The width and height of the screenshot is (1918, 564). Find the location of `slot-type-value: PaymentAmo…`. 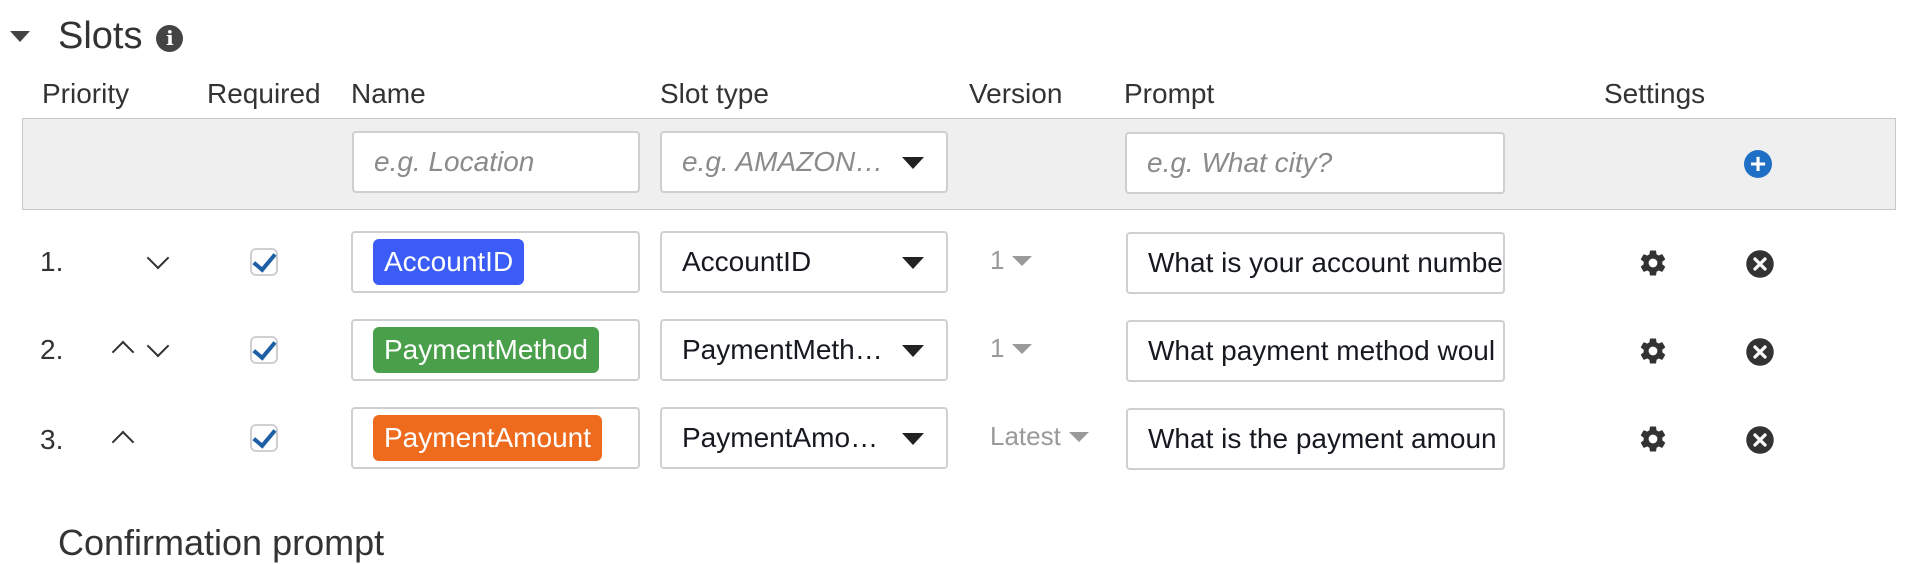

slot-type-value: PaymentAmo… is located at coordinates (780, 437).